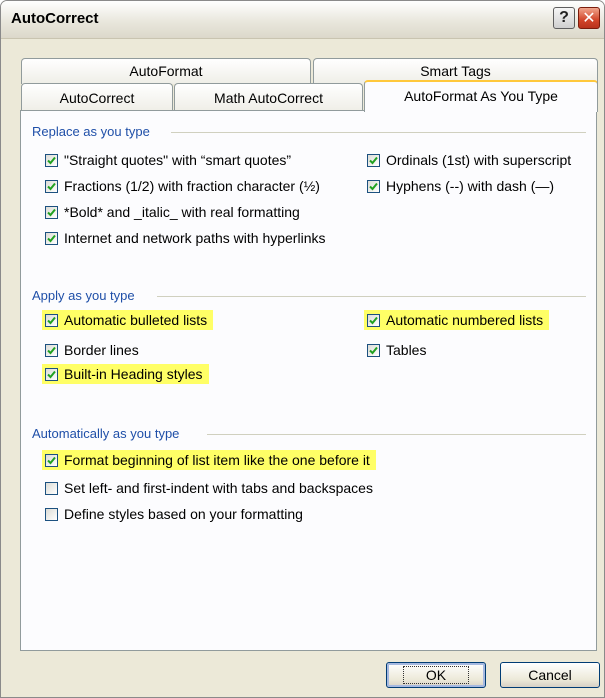  Describe the element at coordinates (55, 18) in the screenshot. I see `window-title: AutoCorrect` at that location.